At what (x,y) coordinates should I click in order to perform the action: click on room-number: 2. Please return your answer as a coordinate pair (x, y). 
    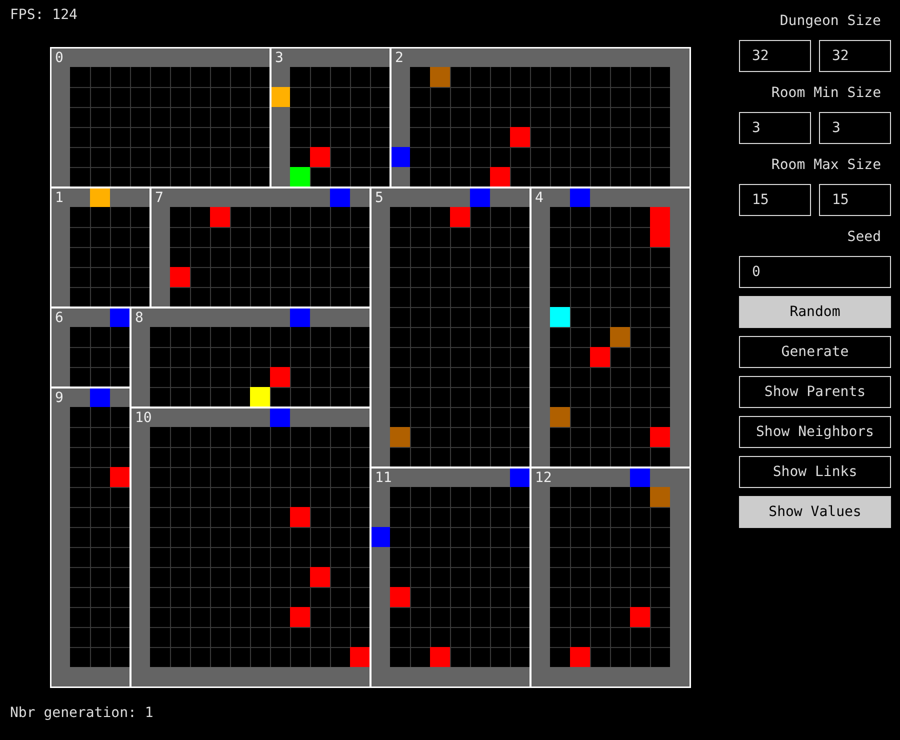
    Looking at the image, I should click on (399, 58).